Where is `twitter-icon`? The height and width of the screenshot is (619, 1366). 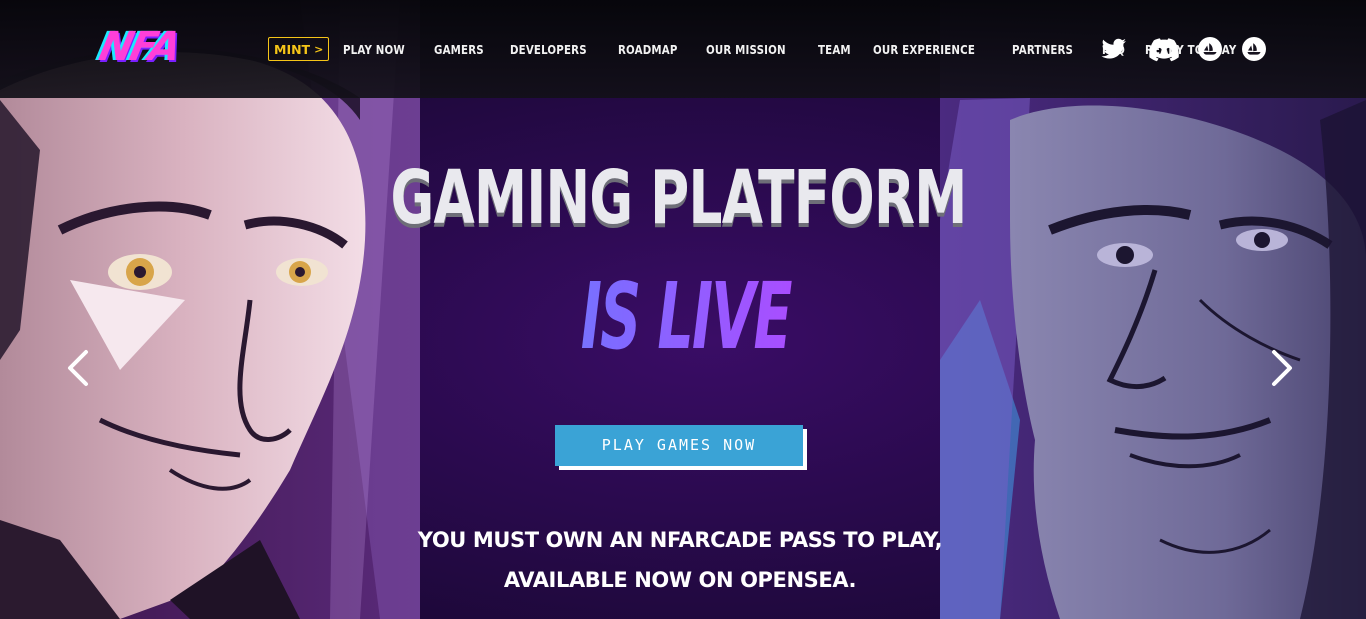
twitter-icon is located at coordinates (1114, 49).